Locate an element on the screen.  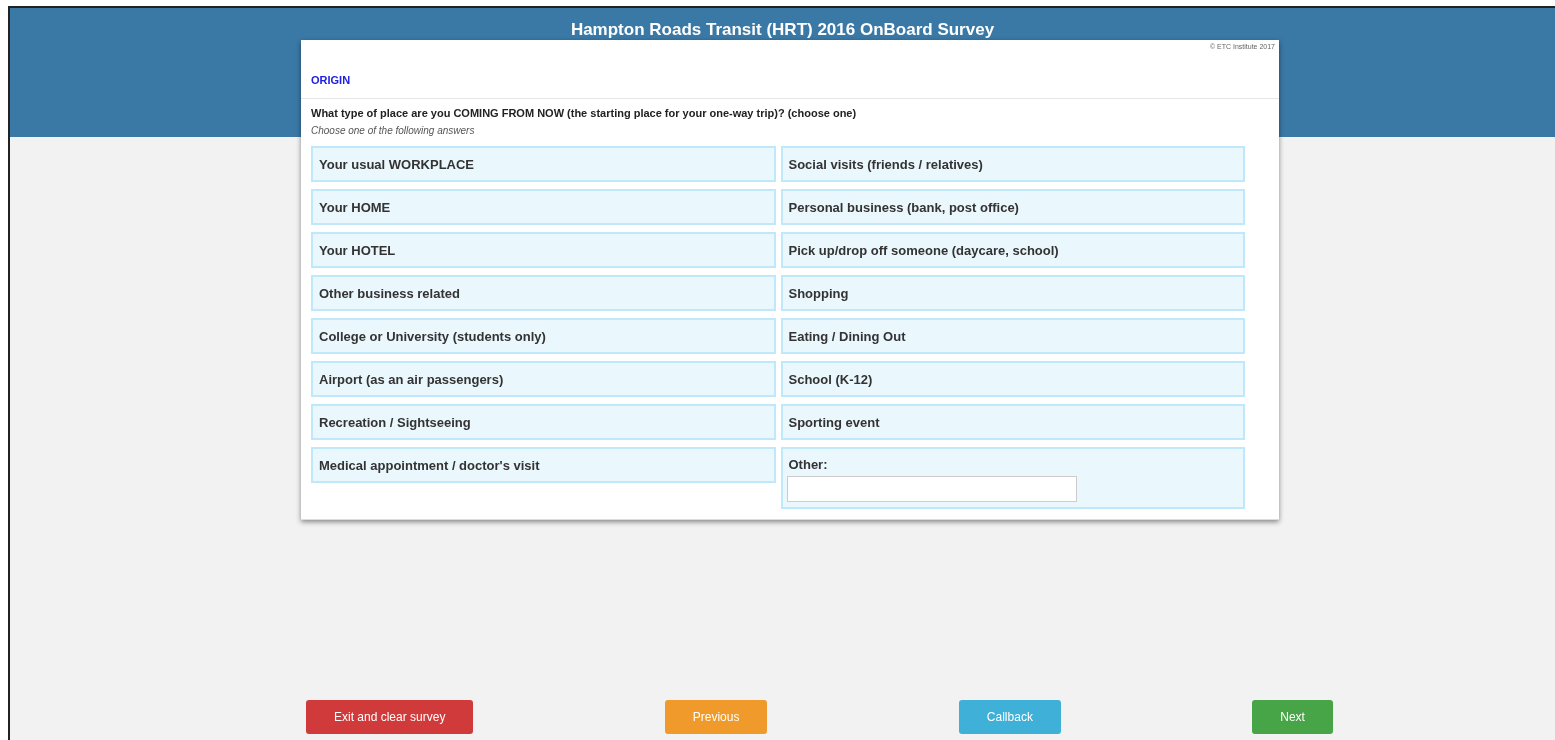
answer-option: College or University (students only) is located at coordinates (543, 336).